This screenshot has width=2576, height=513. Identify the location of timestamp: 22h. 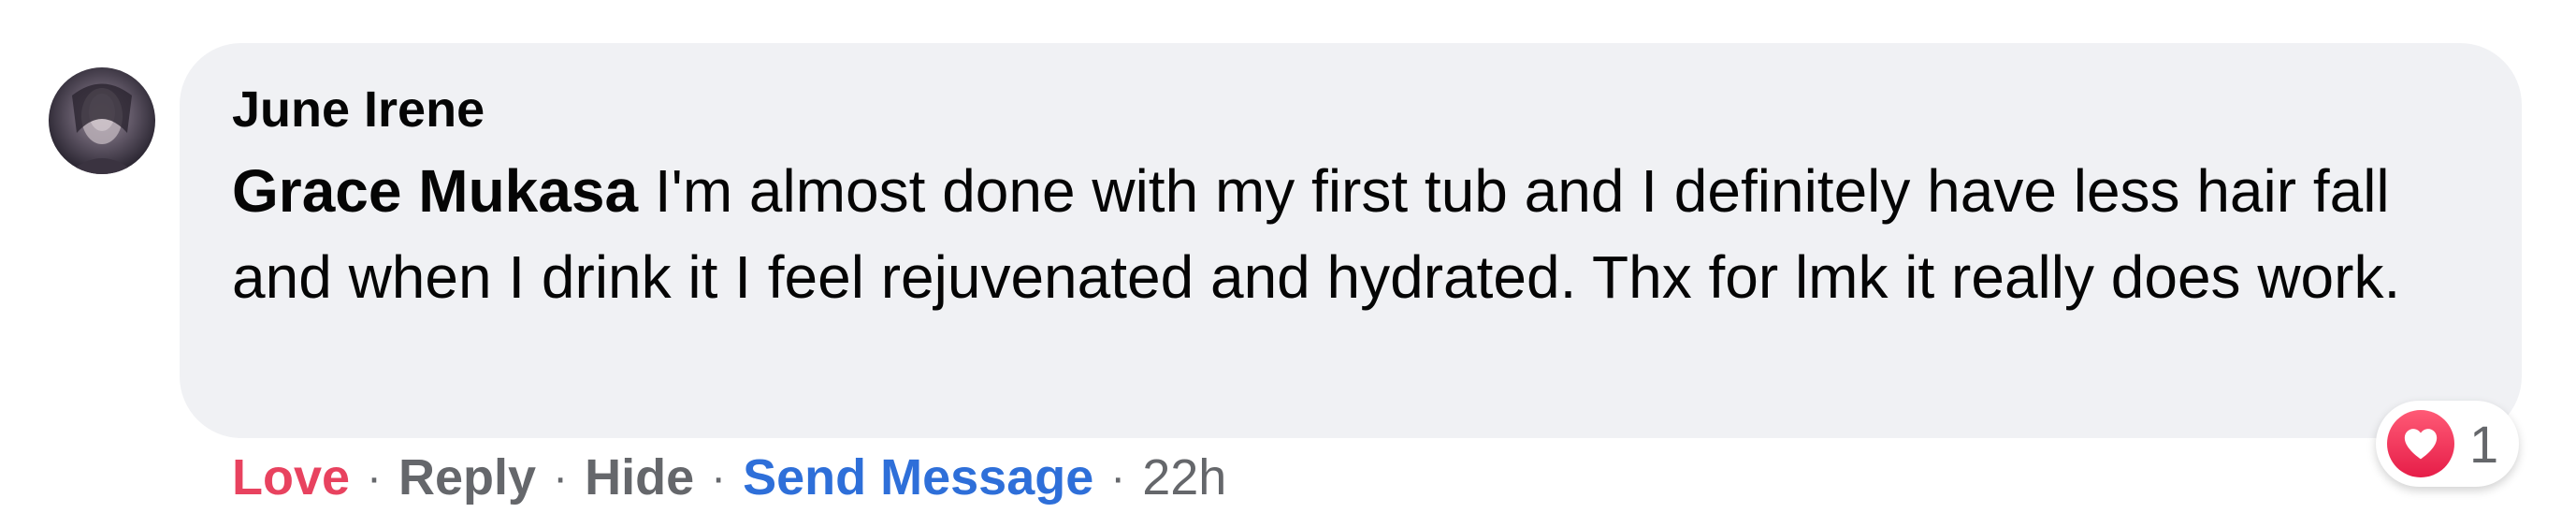
(1184, 477).